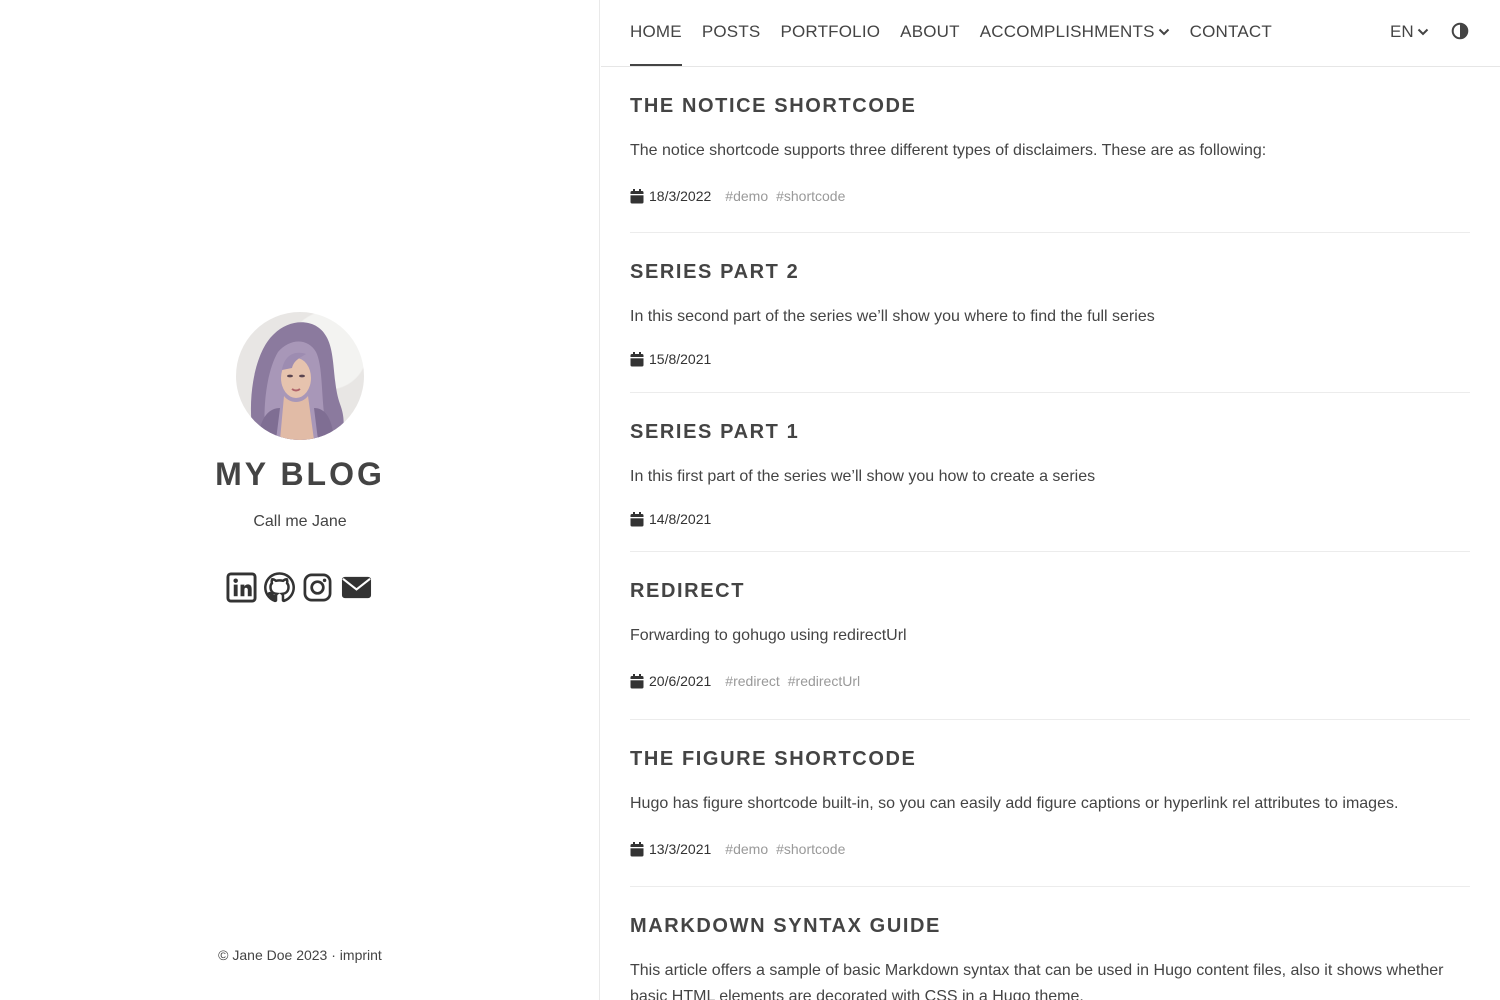 The width and height of the screenshot is (1500, 1000). What do you see at coordinates (824, 681) in the screenshot?
I see `tag-link: #redirectUrl` at bounding box center [824, 681].